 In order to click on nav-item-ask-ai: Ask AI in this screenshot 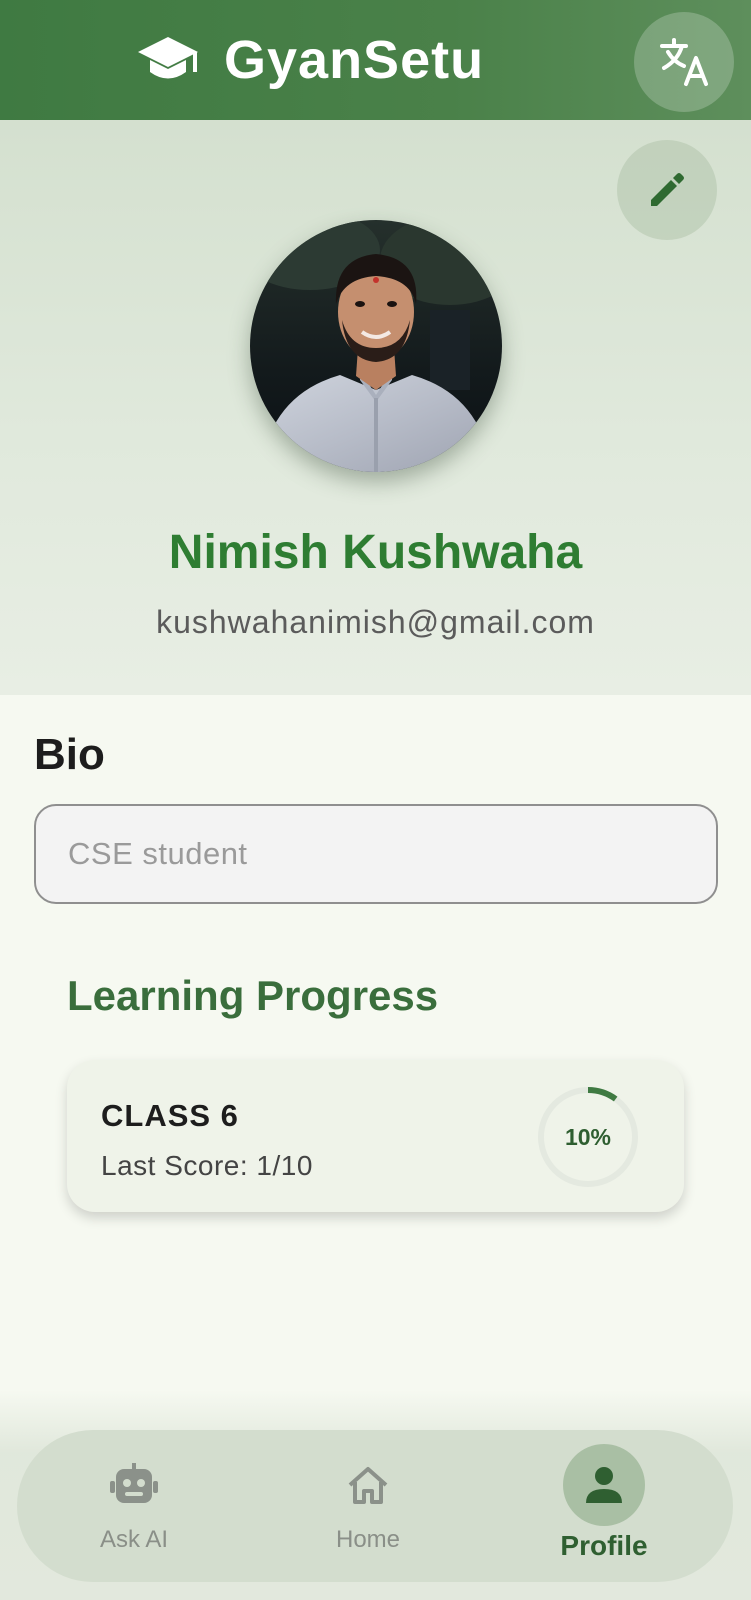, I will do `click(134, 1506)`.